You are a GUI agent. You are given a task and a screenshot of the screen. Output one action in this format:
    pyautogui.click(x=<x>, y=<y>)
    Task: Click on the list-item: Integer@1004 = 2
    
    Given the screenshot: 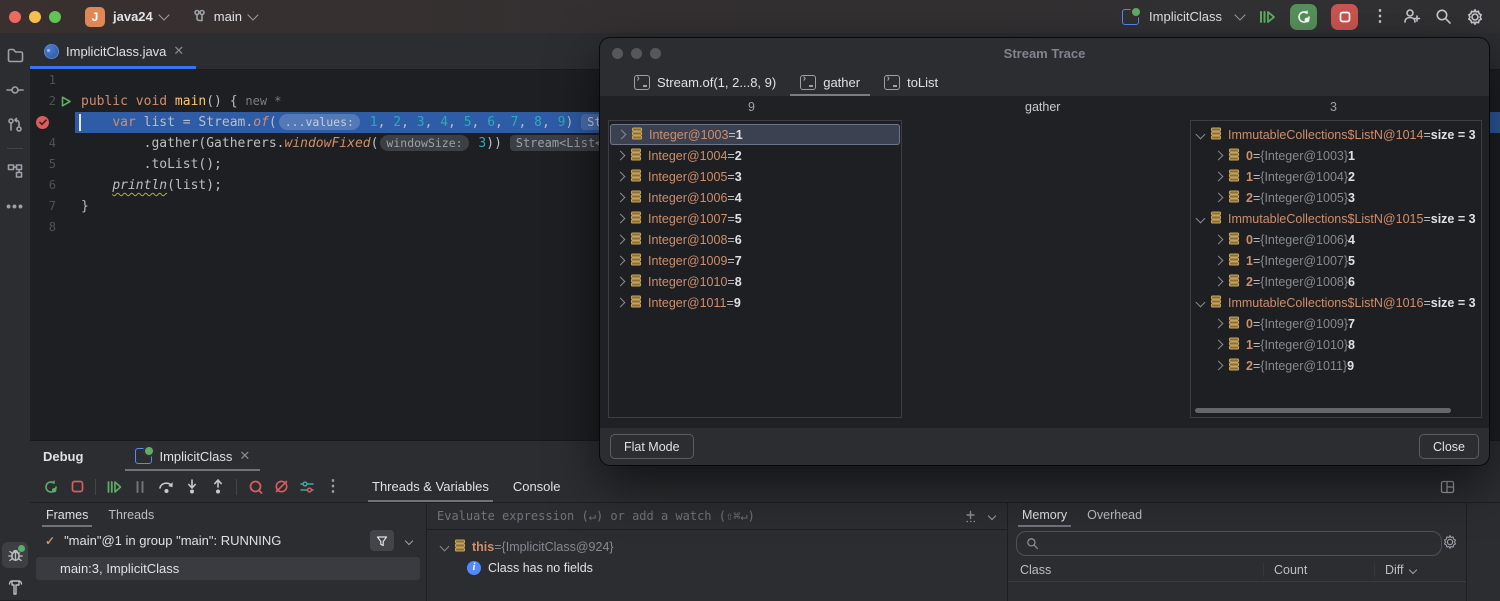 What is the action you would take?
    pyautogui.click(x=755, y=155)
    